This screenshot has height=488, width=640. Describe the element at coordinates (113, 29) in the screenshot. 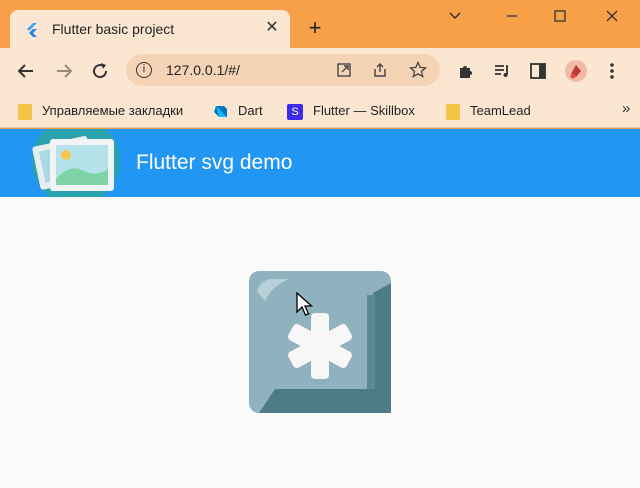

I see `tab-title: Flutter basic project` at that location.